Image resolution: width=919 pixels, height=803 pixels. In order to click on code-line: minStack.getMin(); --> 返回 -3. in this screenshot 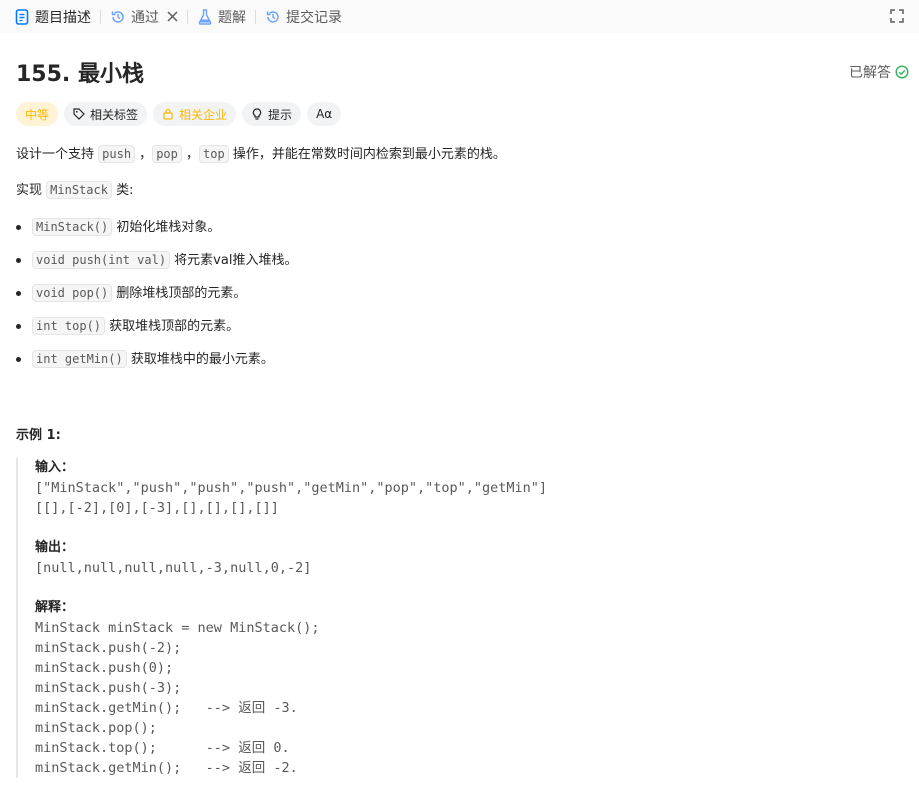, I will do `click(166, 708)`.